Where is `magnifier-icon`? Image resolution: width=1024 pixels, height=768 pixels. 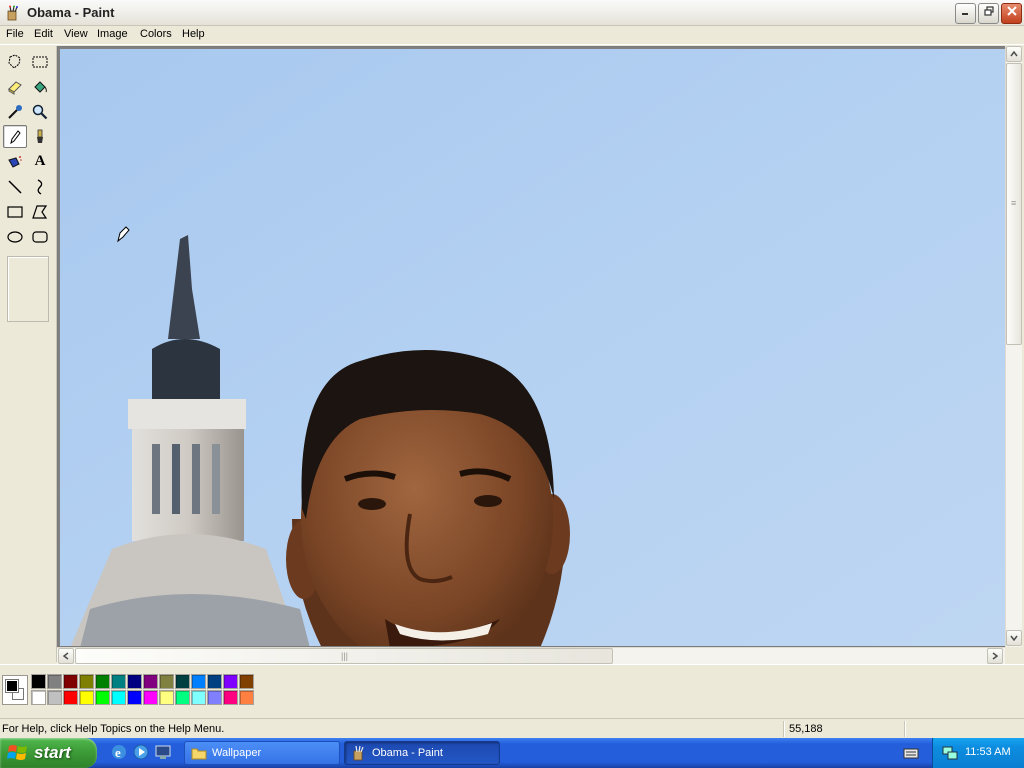 magnifier-icon is located at coordinates (40, 111).